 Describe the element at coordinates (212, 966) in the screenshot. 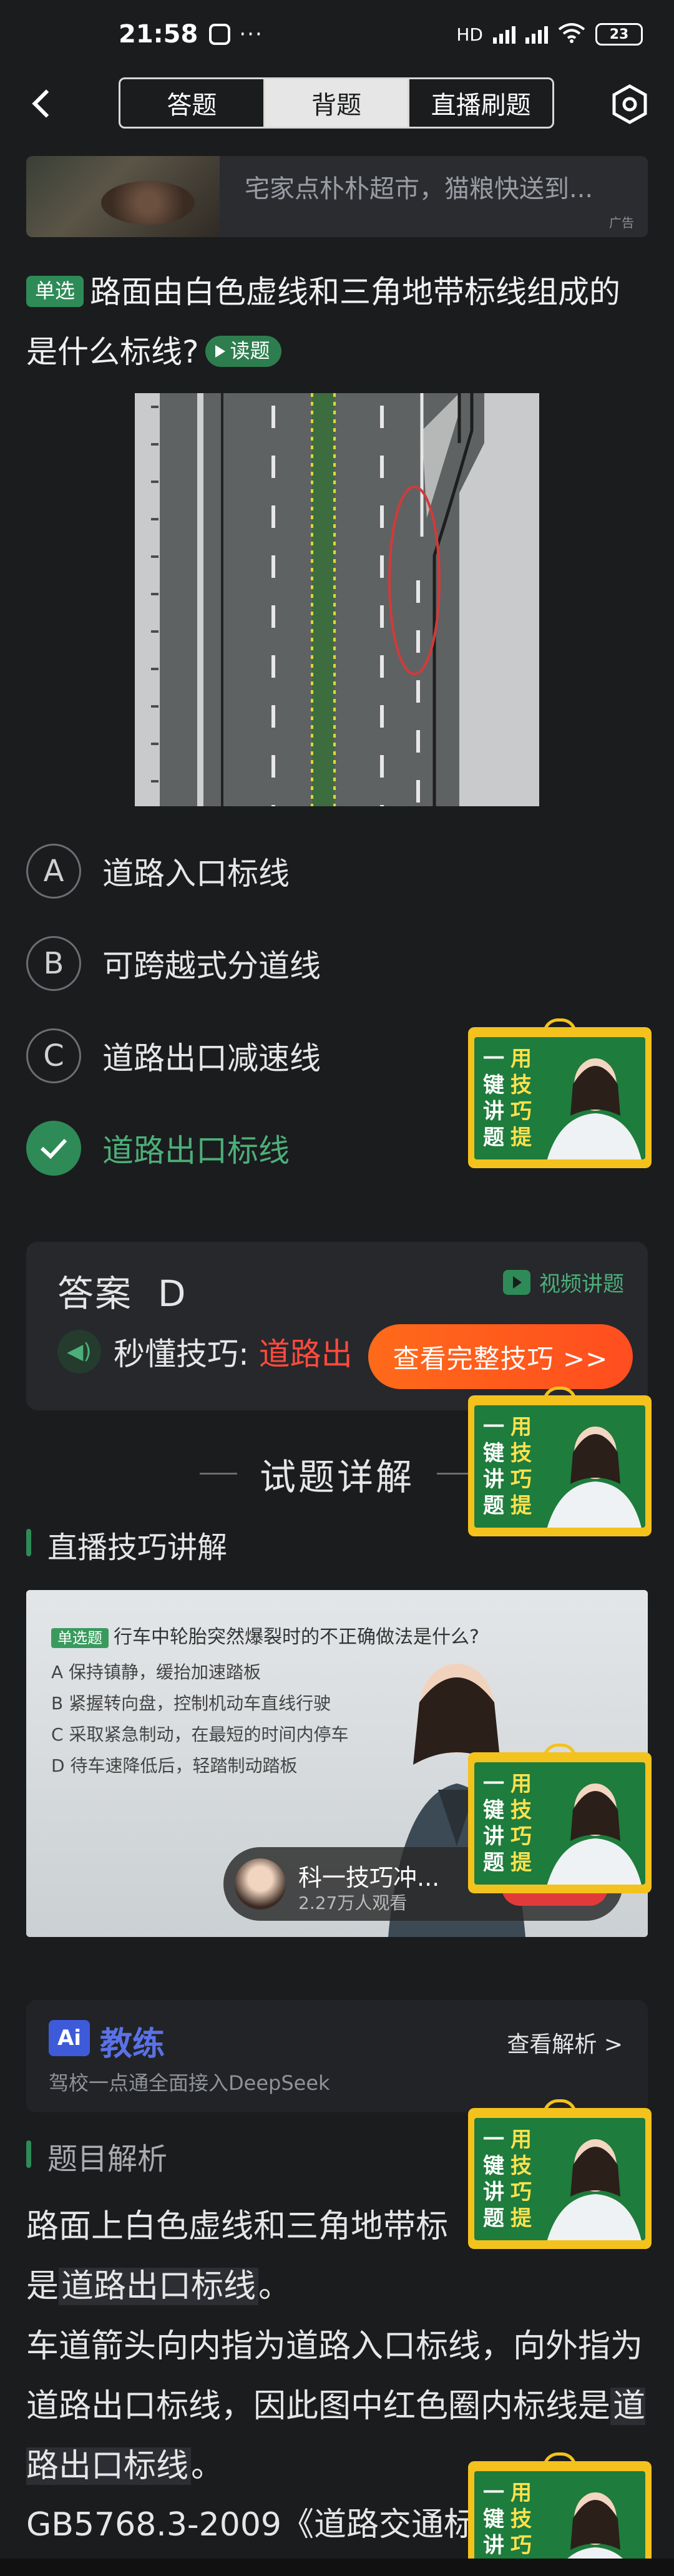

I see `option-b-label: 可跨越式分道线` at that location.